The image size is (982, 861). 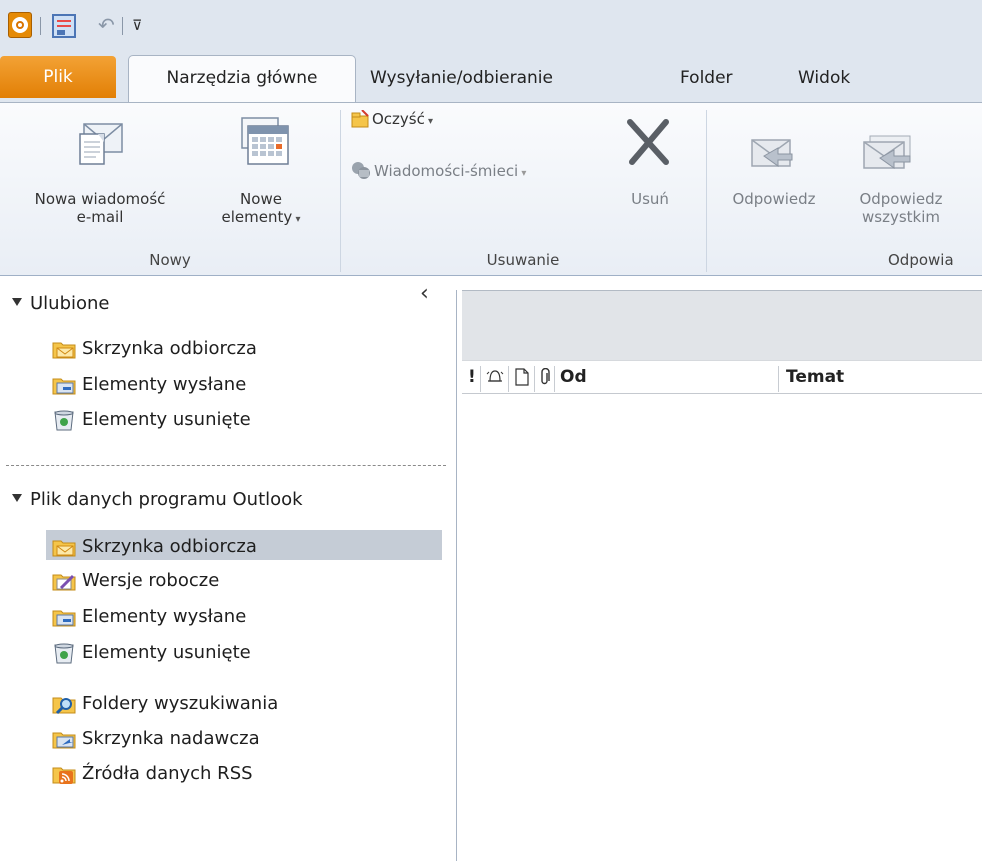 What do you see at coordinates (106, 25) in the screenshot?
I see `undo-icon: ↶` at bounding box center [106, 25].